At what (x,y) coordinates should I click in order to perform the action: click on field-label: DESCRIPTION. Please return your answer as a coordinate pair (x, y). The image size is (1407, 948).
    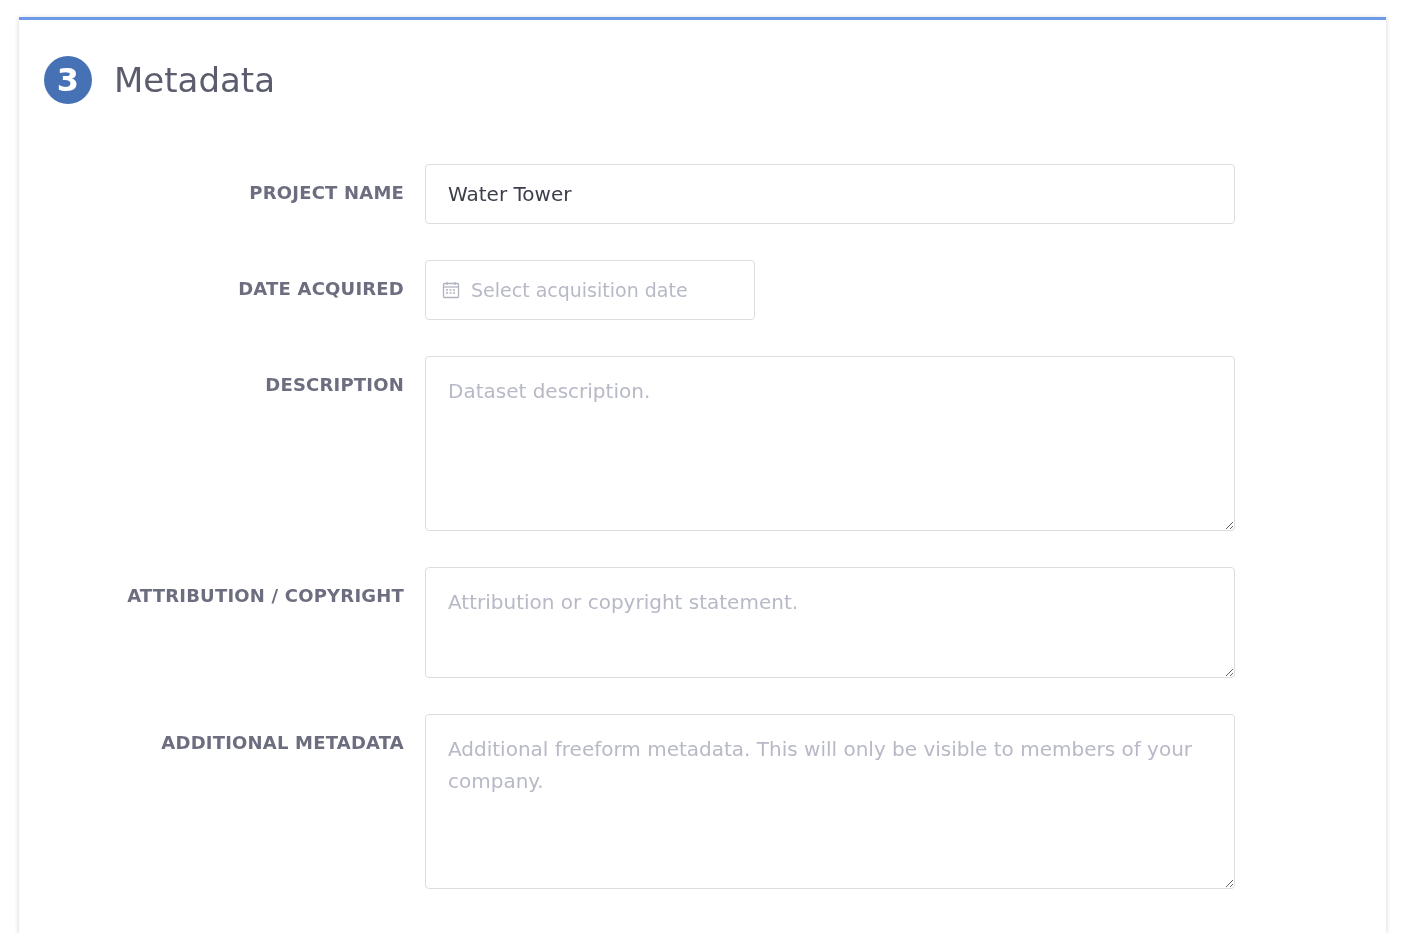
    Looking at the image, I should click on (334, 384).